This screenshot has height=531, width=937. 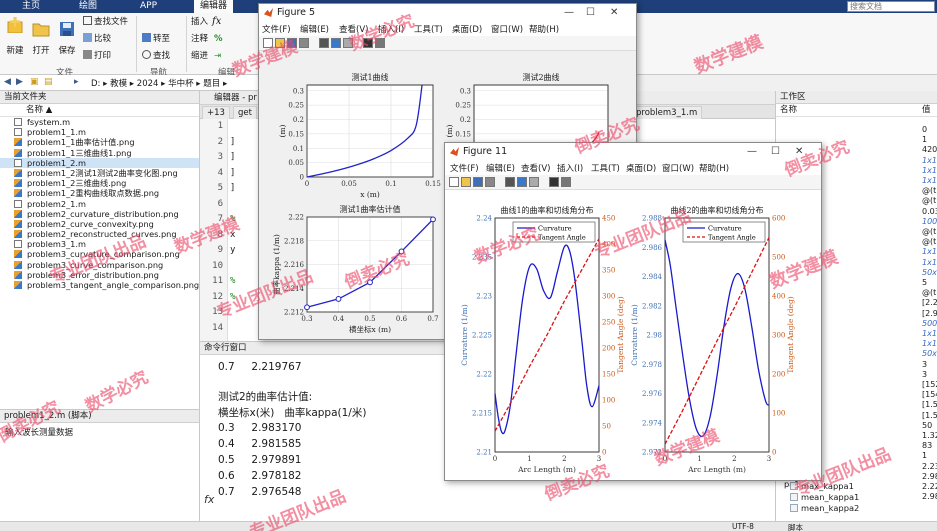 What do you see at coordinates (218, 39) in the screenshot?
I see `comment-percent-icon: %` at bounding box center [218, 39].